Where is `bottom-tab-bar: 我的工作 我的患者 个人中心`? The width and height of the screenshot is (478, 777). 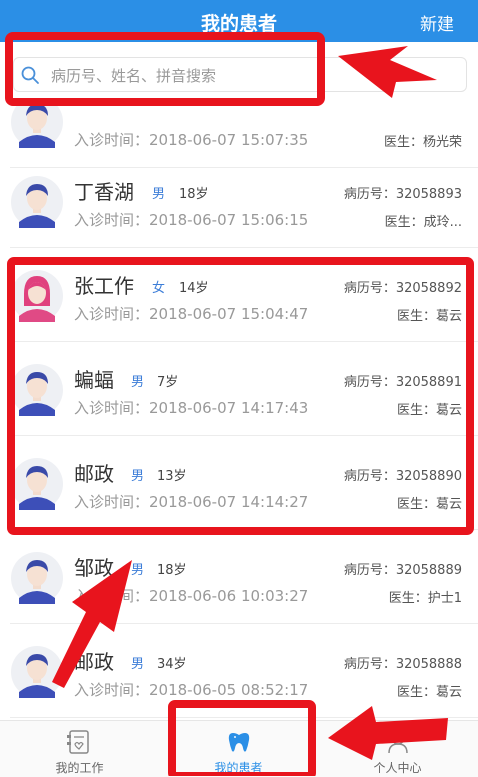 bottom-tab-bar: 我的工作 我的患者 个人中心 is located at coordinates (239, 748).